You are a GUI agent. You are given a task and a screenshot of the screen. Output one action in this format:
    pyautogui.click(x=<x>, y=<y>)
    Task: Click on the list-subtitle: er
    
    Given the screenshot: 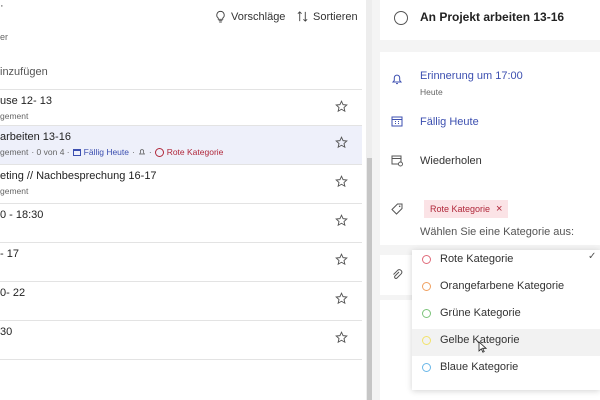 What is the action you would take?
    pyautogui.click(x=4, y=37)
    